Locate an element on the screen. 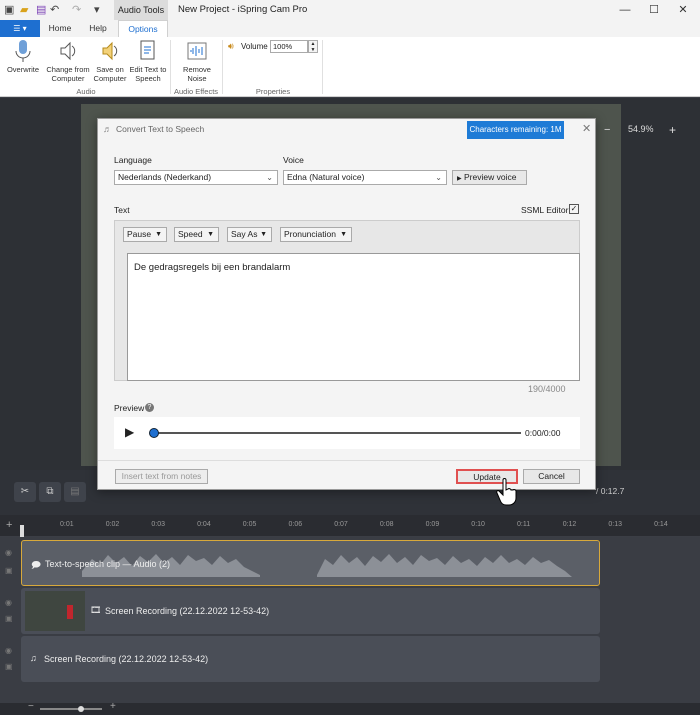 The width and height of the screenshot is (700, 715). pronunciation-dropdown: Pronunciation ▼ is located at coordinates (316, 234).